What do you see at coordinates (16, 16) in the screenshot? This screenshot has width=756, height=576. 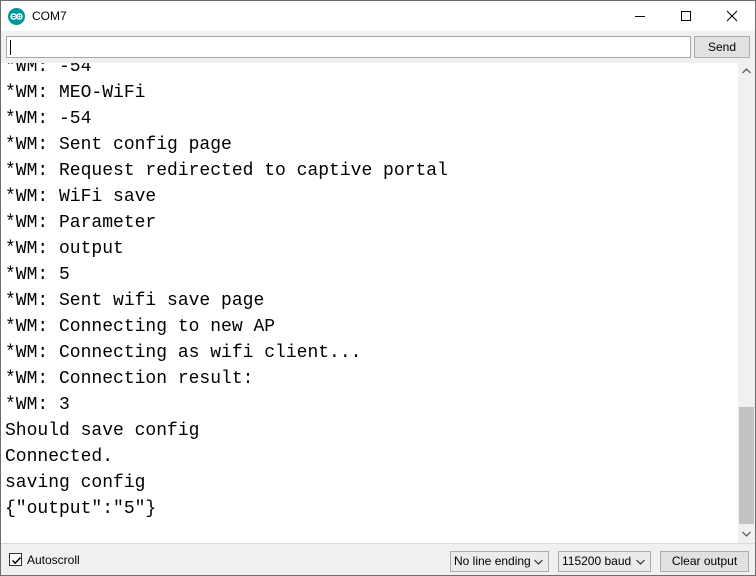 I see `arduino-logo-icon` at bounding box center [16, 16].